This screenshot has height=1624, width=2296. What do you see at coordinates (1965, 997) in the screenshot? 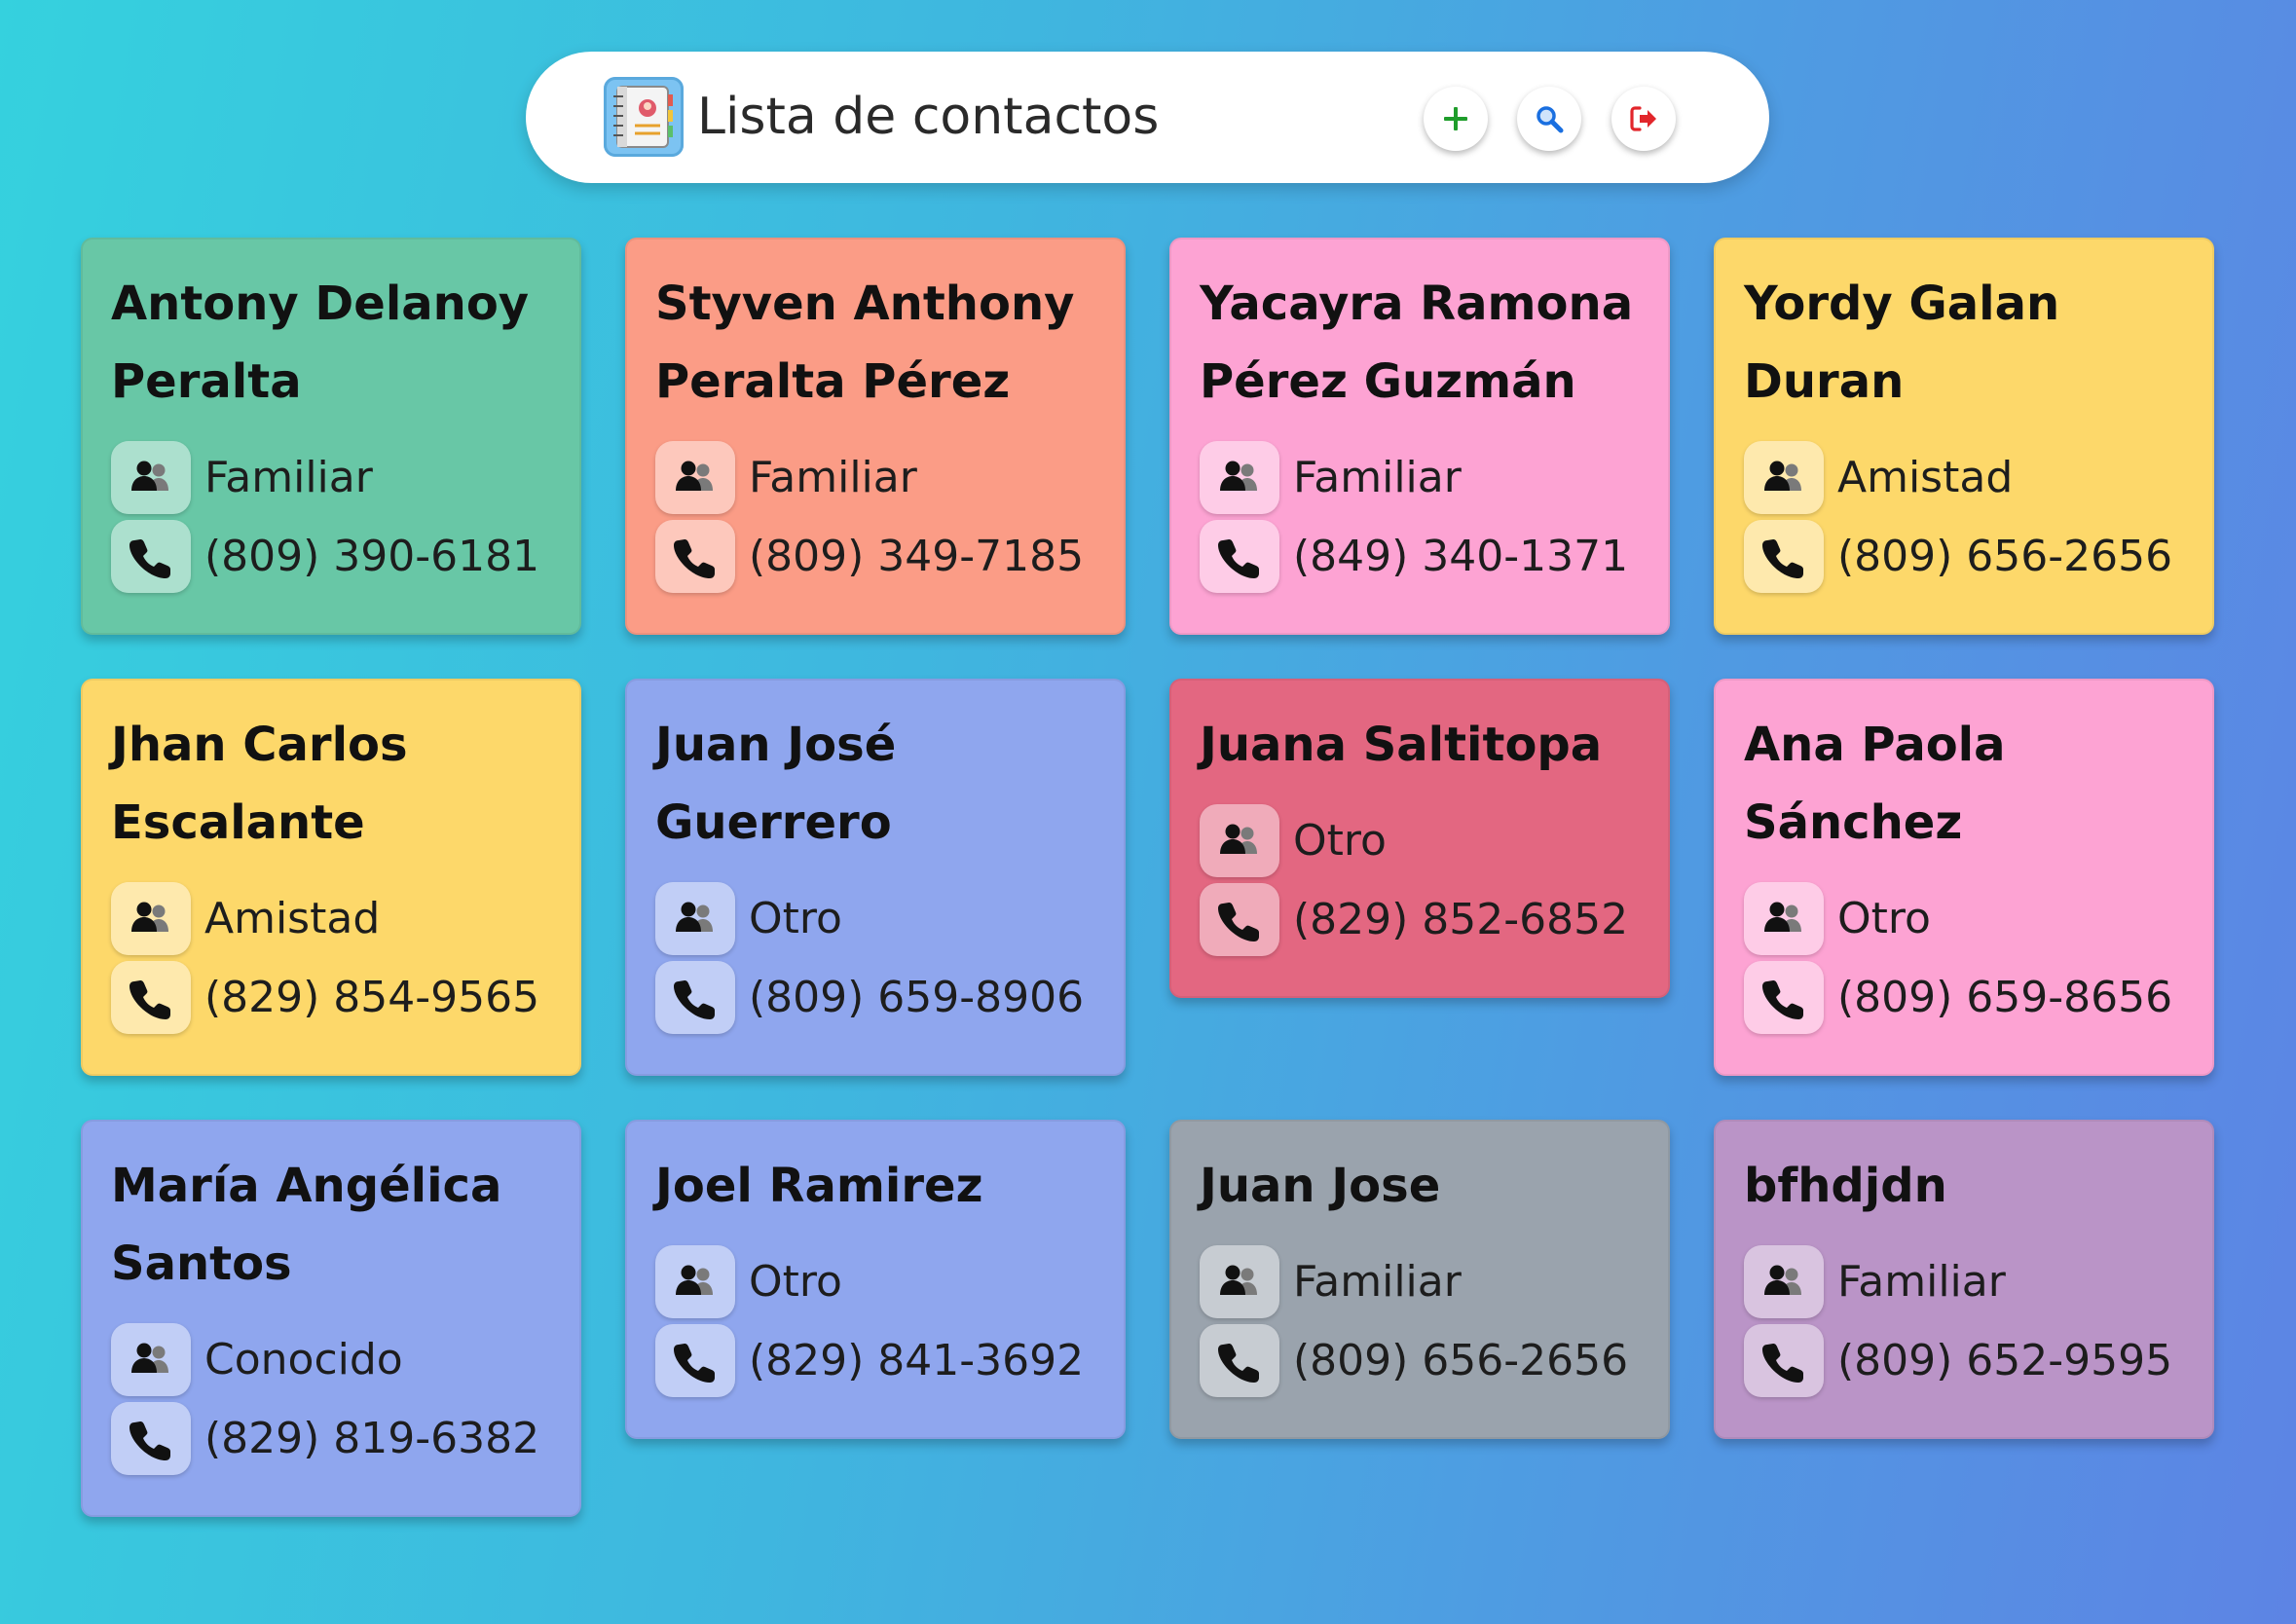
I see `phone-row: (809) 659-8656` at bounding box center [1965, 997].